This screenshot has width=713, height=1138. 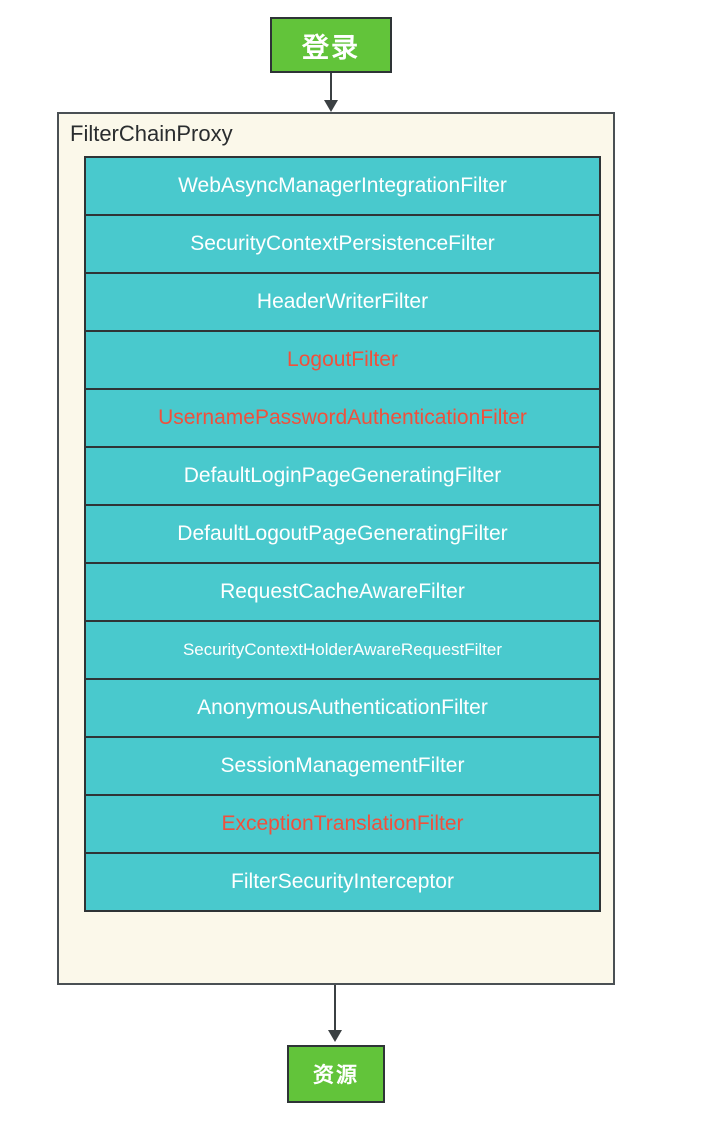 I want to click on filter-row: SecurityContextHolderAwareRequestFilter, so click(x=342, y=650).